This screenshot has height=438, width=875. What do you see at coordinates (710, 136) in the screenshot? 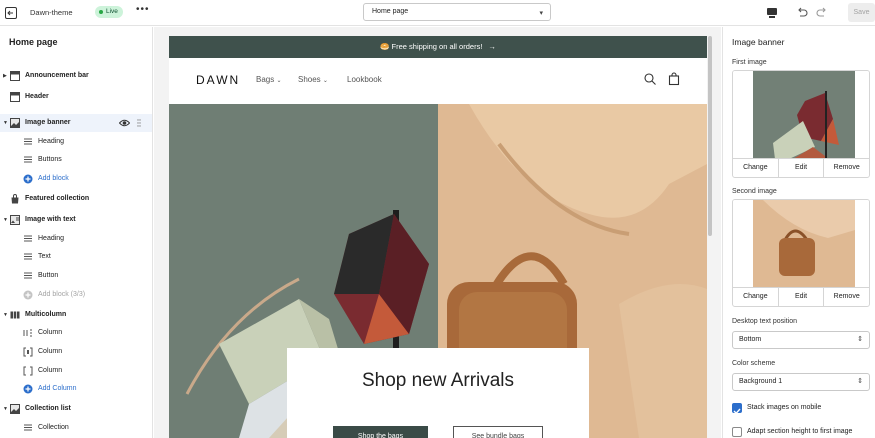
I see `preview-scrollbar` at bounding box center [710, 136].